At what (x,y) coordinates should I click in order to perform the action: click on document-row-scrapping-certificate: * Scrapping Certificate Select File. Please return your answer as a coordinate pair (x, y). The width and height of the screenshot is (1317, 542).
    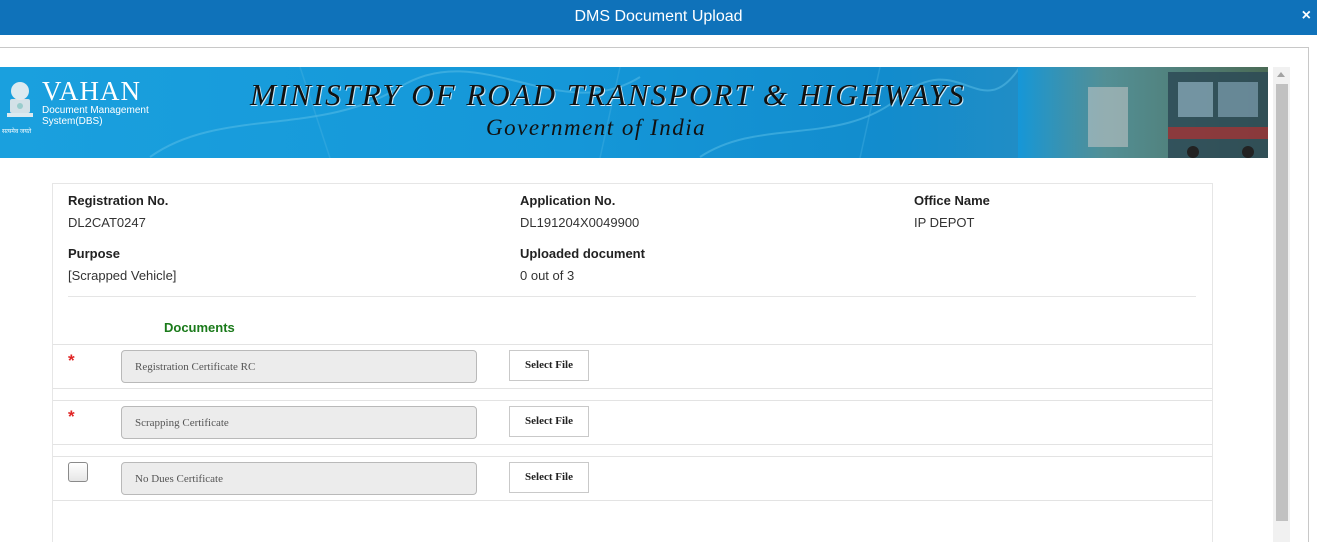
    Looking at the image, I should click on (632, 422).